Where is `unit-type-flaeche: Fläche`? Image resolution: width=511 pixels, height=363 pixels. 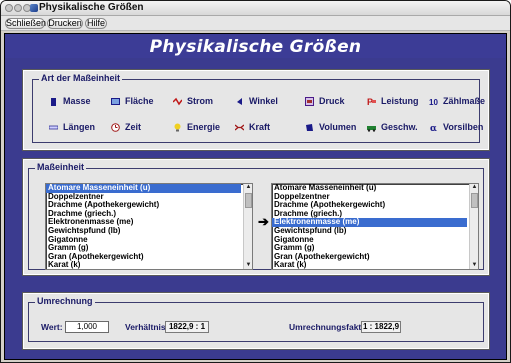
unit-type-flaeche: Fläche is located at coordinates (132, 101).